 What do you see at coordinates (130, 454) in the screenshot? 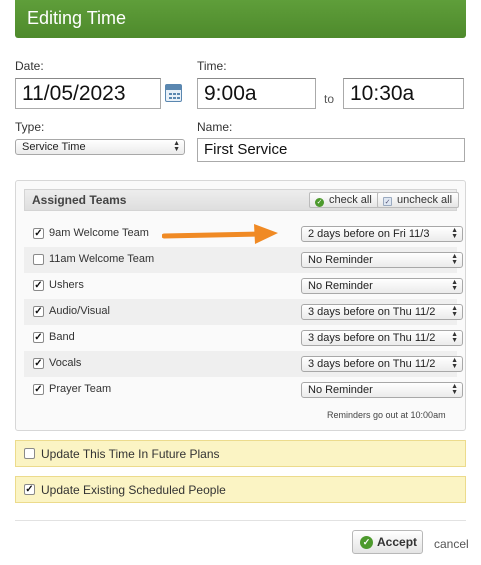
I see `update-future-label: Update This Time In Future Plans` at bounding box center [130, 454].